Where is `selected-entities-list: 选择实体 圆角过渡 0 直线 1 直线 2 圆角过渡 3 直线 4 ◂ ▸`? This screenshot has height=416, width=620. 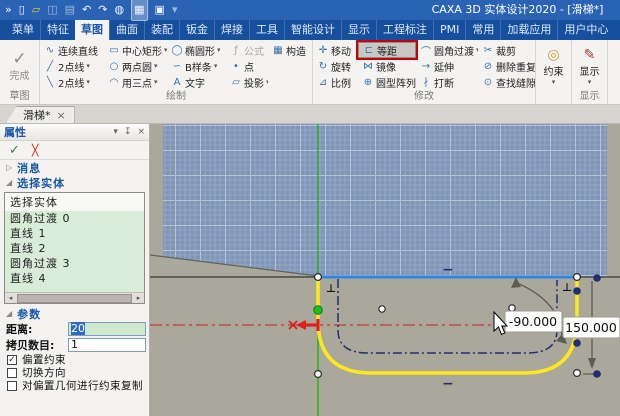
selected-entities-list: 选择实体 圆角过渡 0 直线 1 直线 2 圆角过渡 3 直线 4 ◂ ▸ is located at coordinates (74, 248).